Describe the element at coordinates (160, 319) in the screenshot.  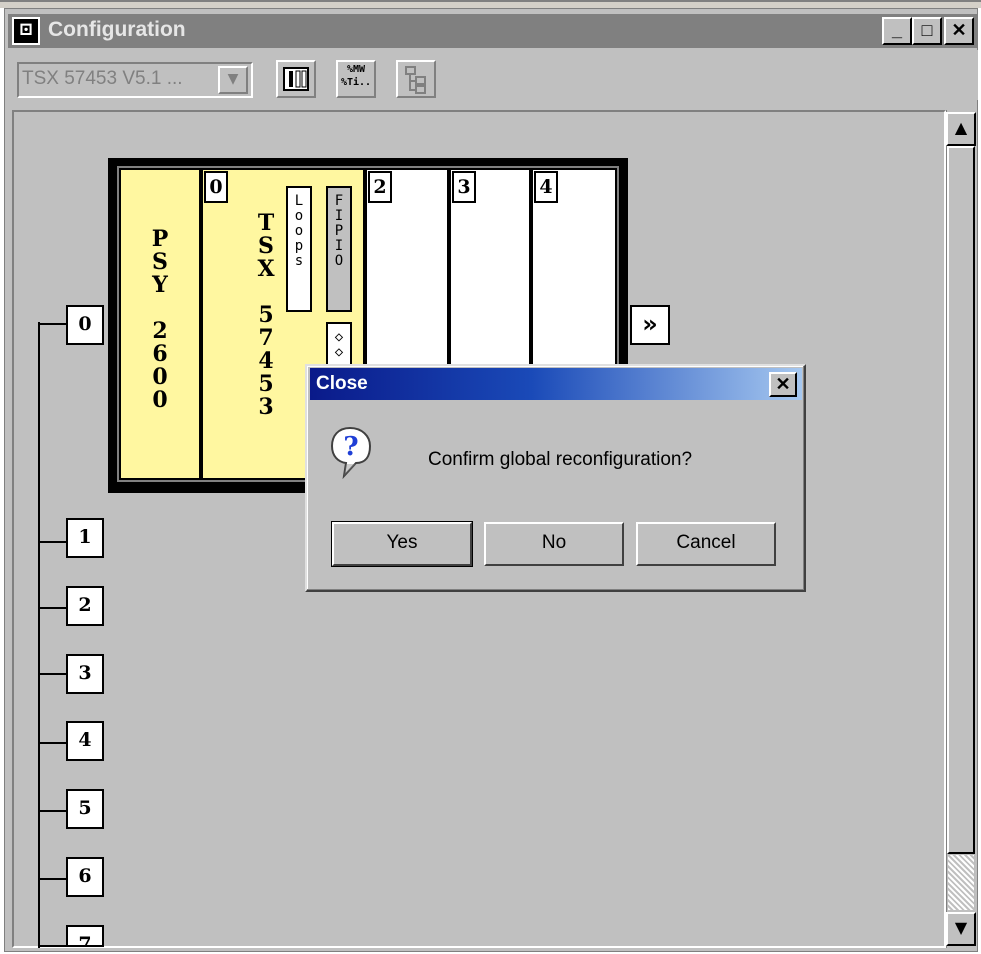
I see `power-supply-module-label: P S Y 2 6 0 0` at that location.